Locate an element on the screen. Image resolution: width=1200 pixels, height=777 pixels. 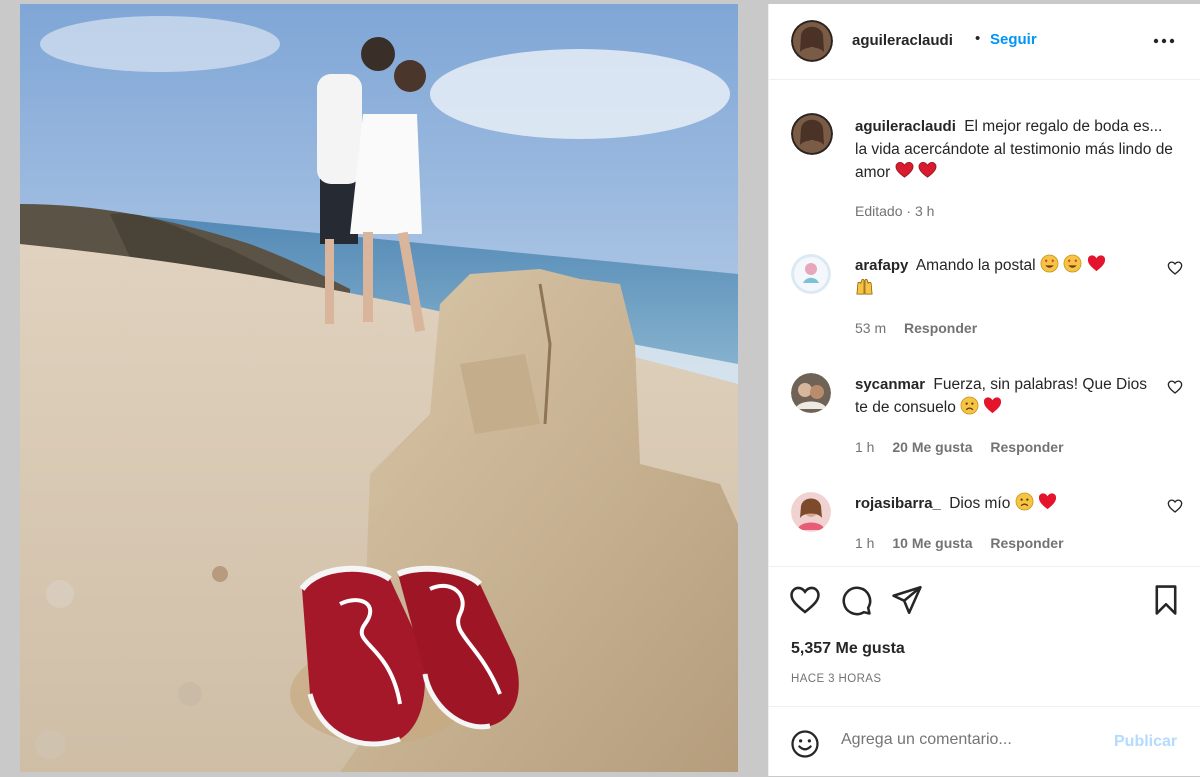
follow-button: Seguir is located at coordinates (1013, 39).